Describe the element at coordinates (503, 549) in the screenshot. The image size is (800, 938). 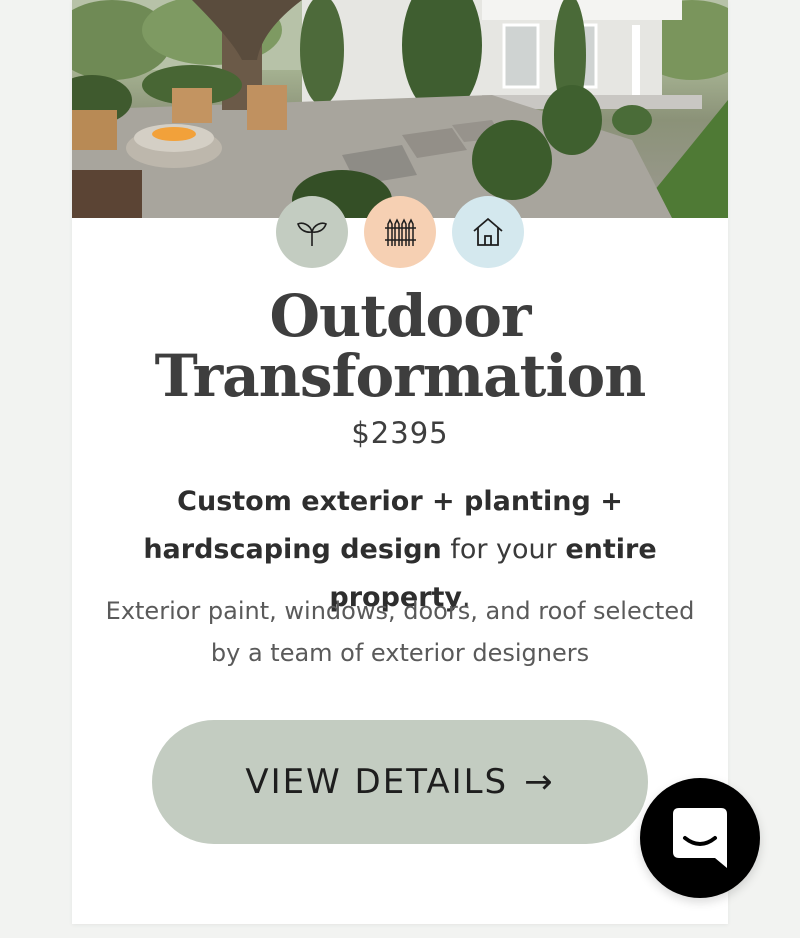
I see `tagline-light: for your` at that location.